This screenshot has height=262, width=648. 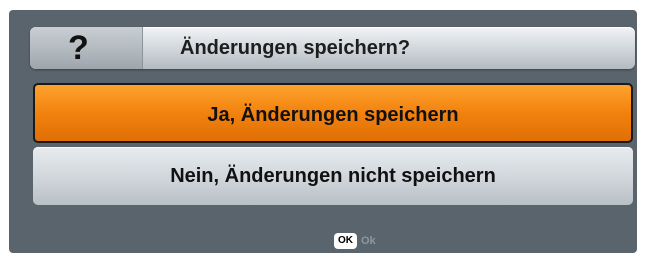 What do you see at coordinates (295, 48) in the screenshot?
I see `dialog-title: Änderungen speichern?` at bounding box center [295, 48].